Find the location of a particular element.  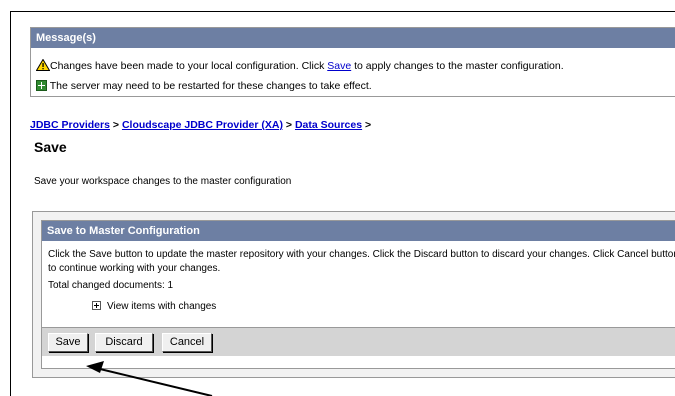

info-icon is located at coordinates (41, 85).